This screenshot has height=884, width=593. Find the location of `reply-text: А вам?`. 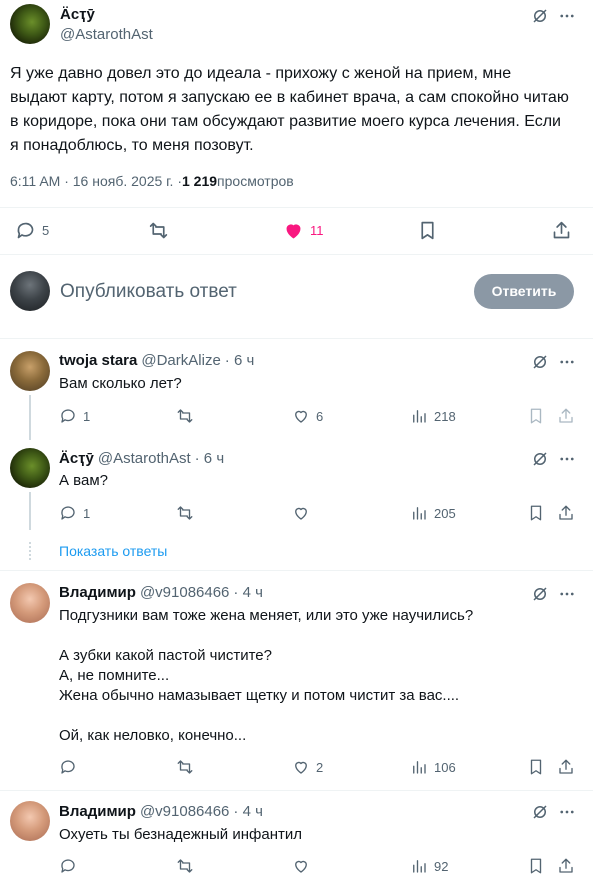

reply-text: А вам? is located at coordinates (83, 480).